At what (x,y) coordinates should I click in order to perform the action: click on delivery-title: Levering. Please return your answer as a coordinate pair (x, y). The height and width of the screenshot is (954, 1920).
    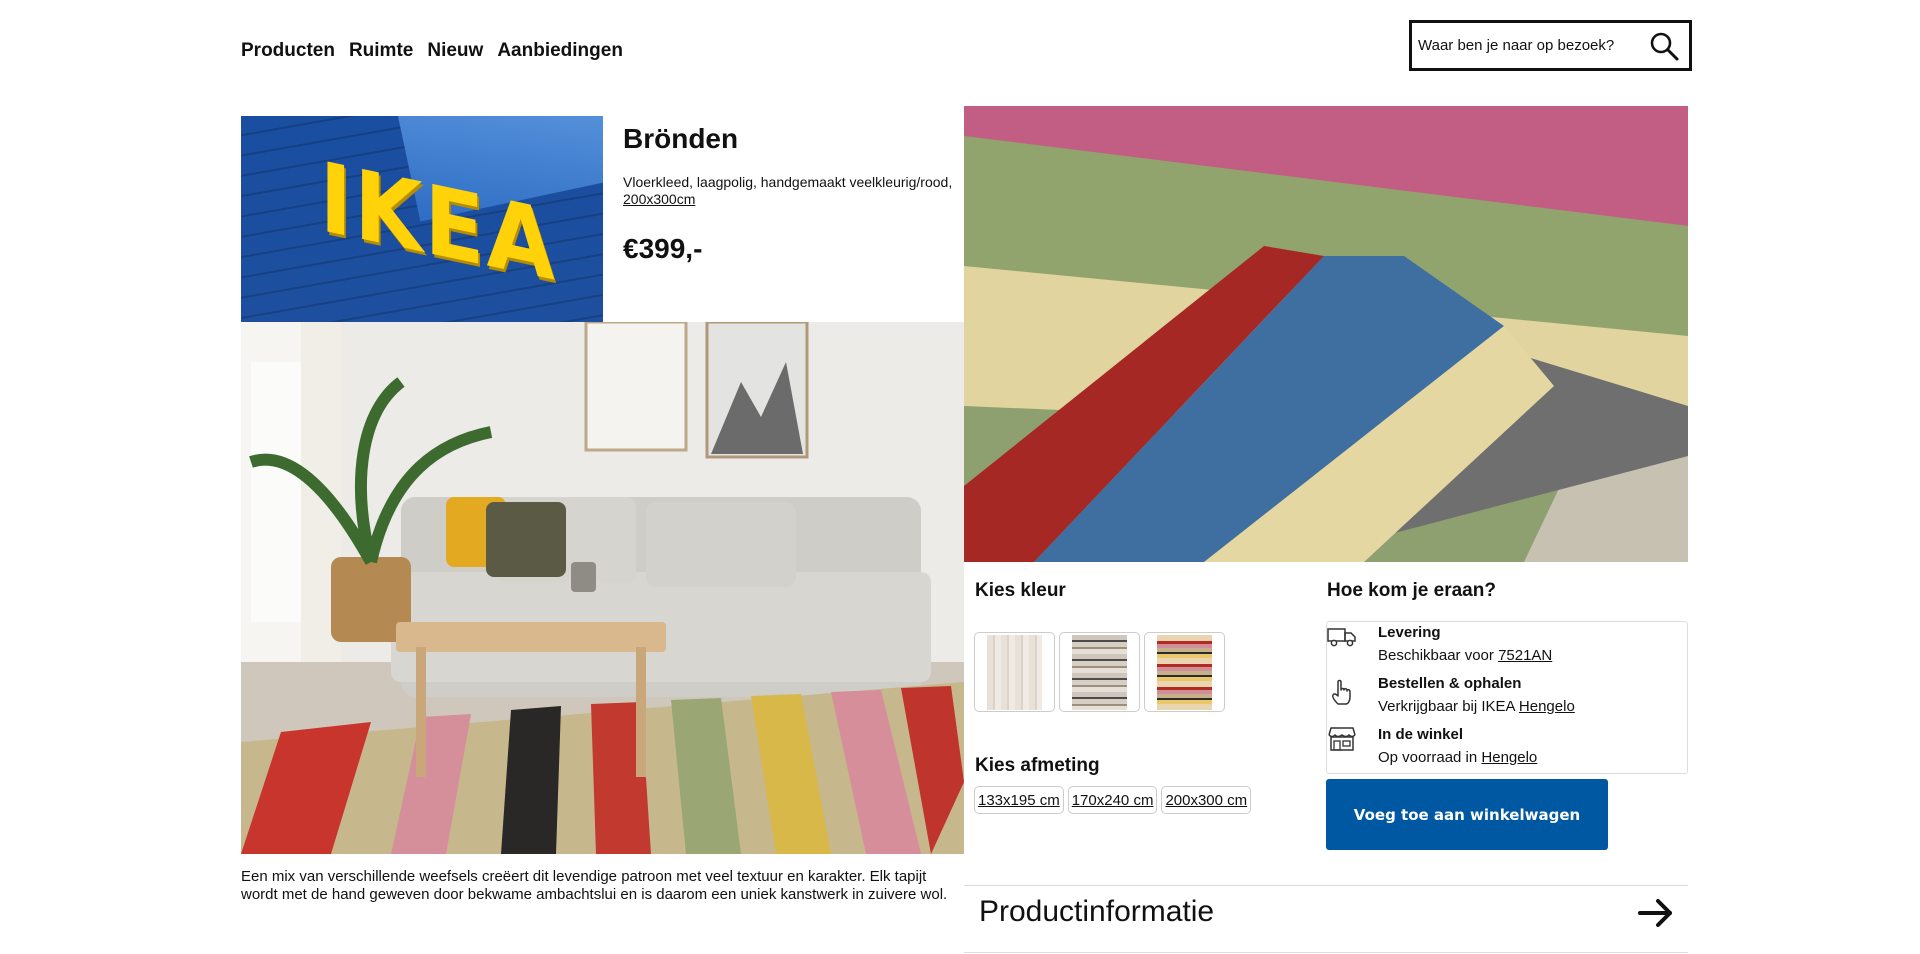
    Looking at the image, I should click on (1409, 632).